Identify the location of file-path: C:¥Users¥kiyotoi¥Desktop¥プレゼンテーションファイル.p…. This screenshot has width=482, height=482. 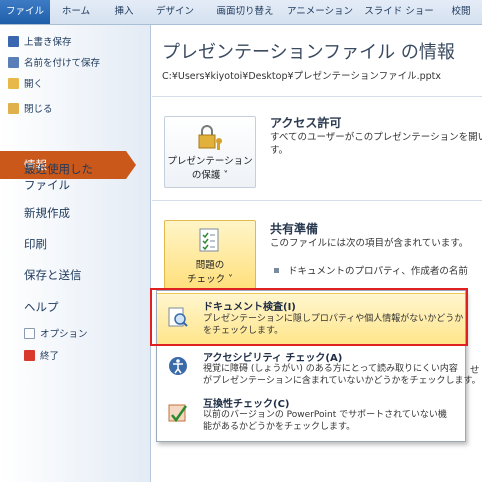
(301, 76).